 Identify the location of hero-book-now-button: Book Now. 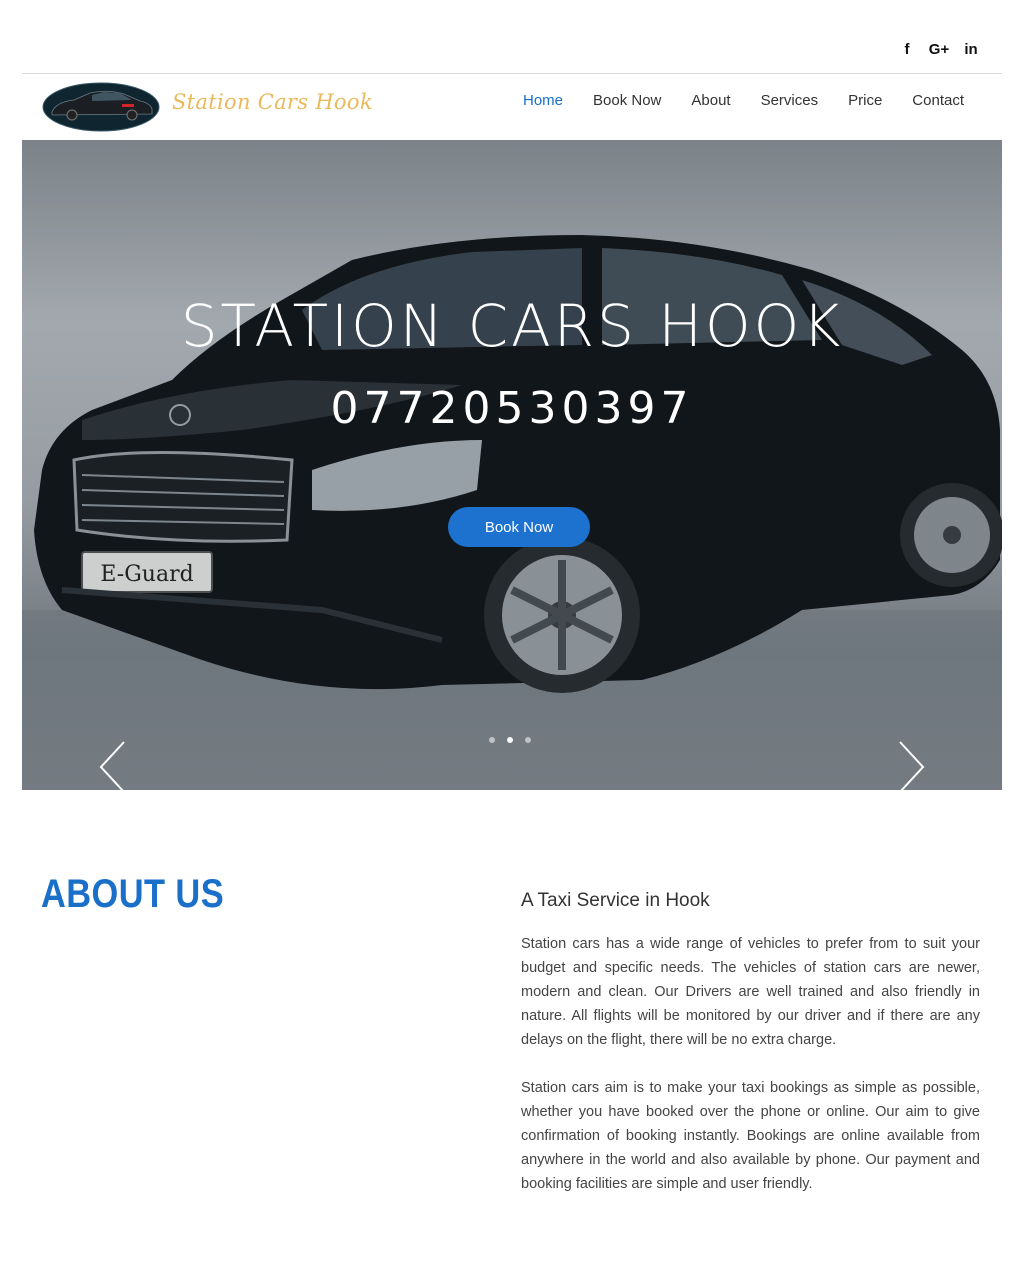
(519, 527).